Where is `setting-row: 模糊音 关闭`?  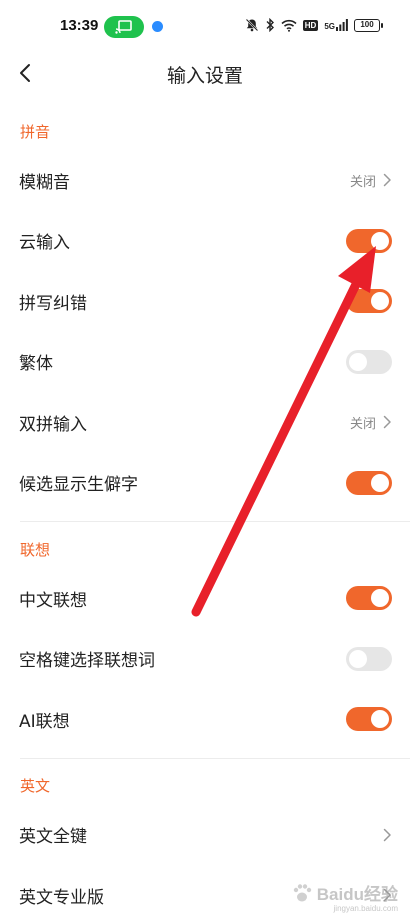
setting-row: 模糊音 关闭 is located at coordinates (205, 180).